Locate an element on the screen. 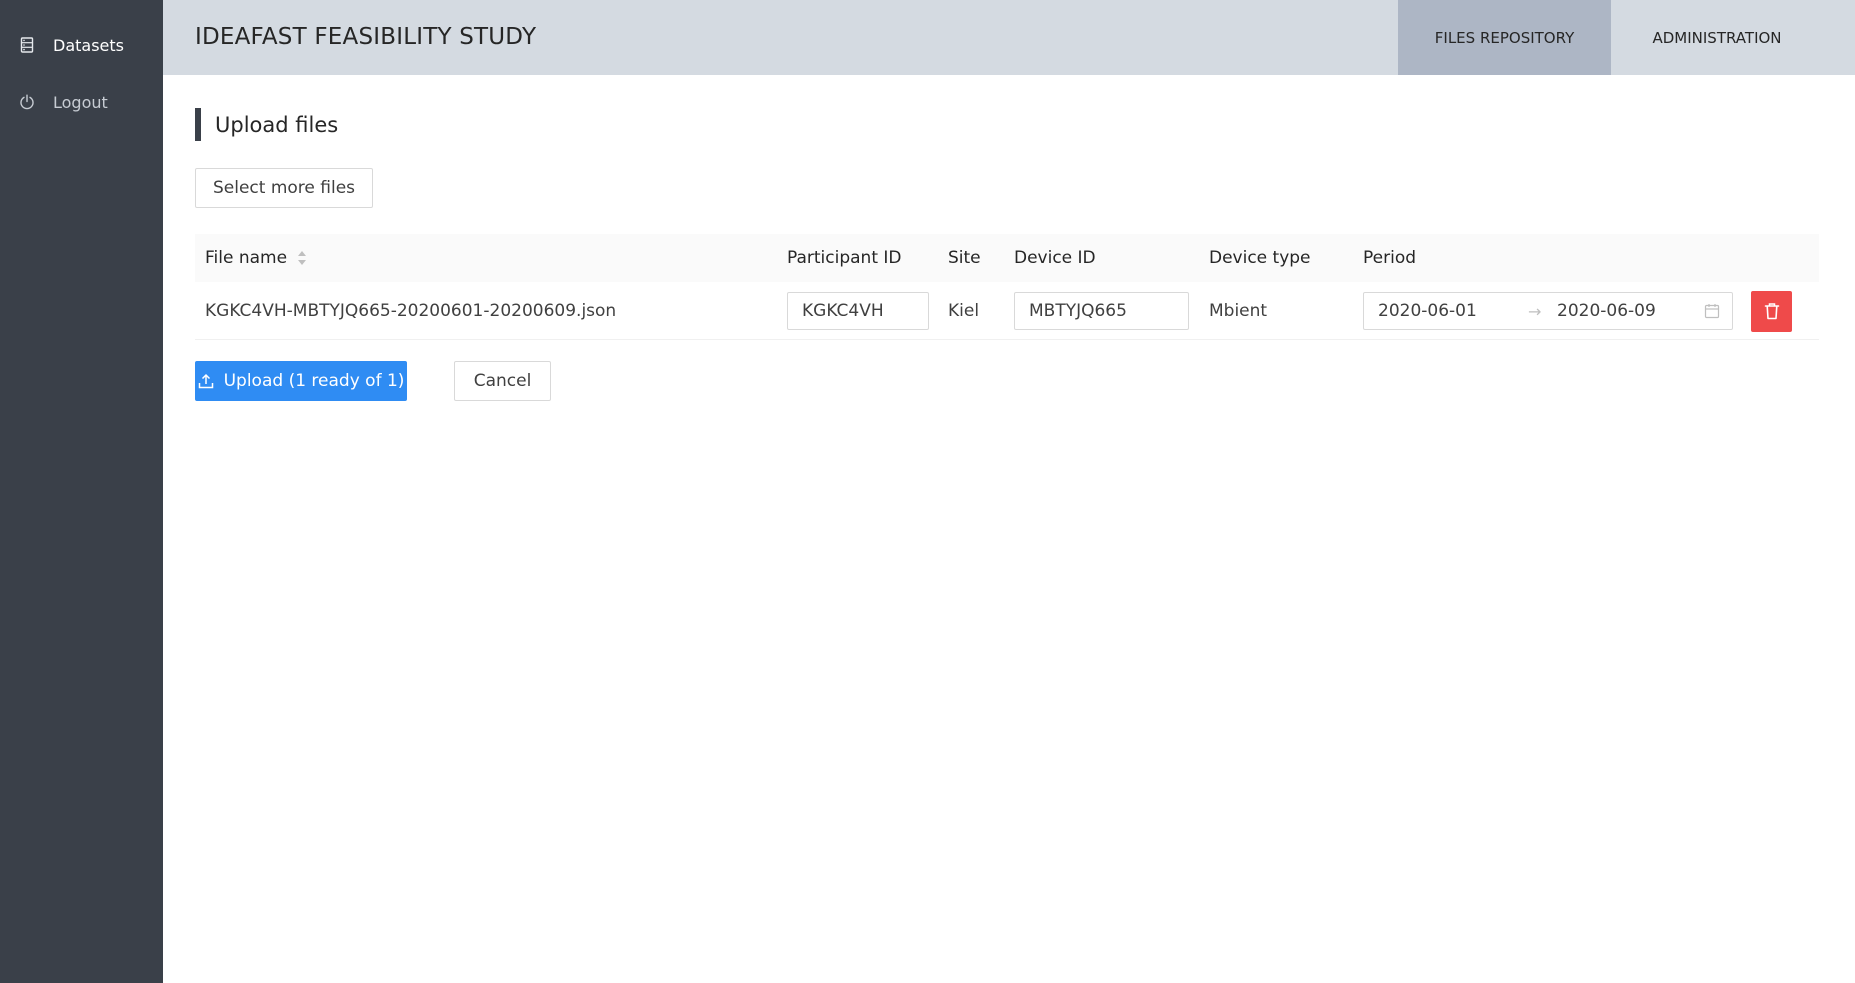 The image size is (1855, 983). sidebar-item-datasets: Datasets is located at coordinates (71, 45).